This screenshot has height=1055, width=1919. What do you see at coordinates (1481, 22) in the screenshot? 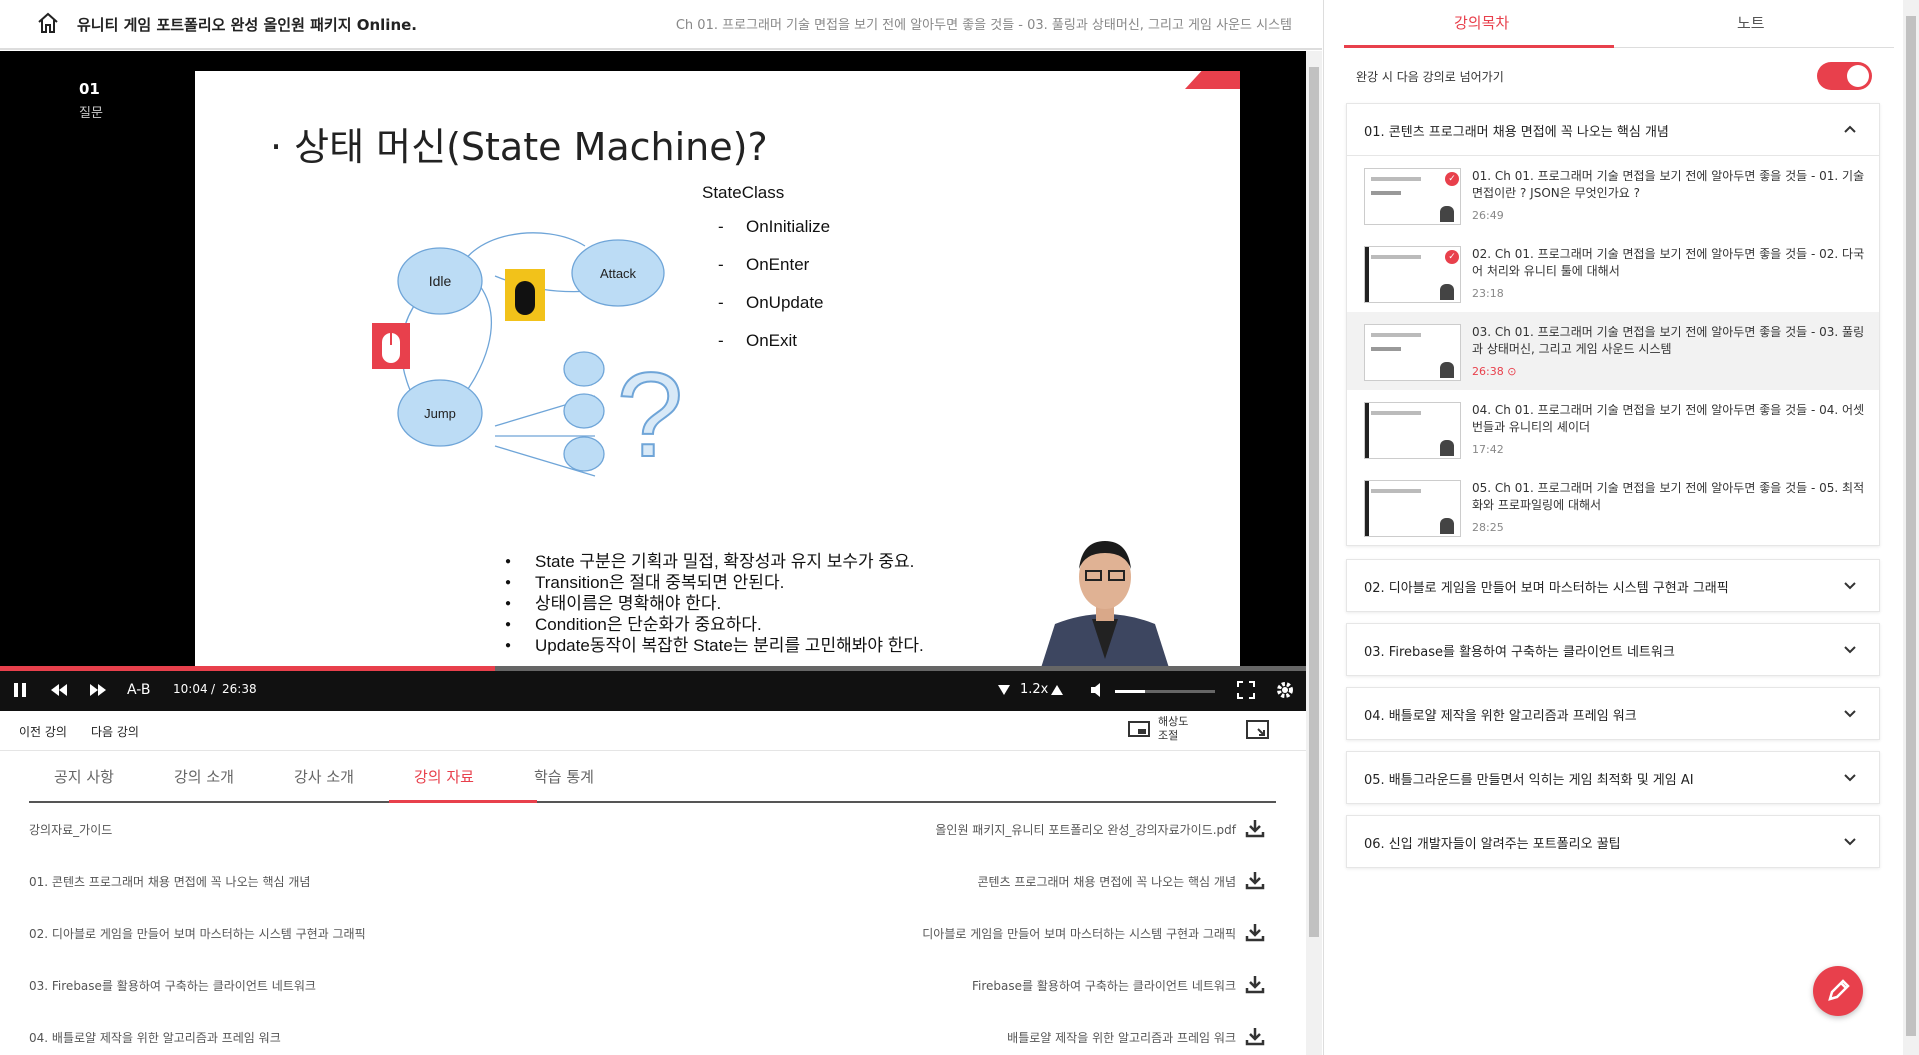
I see `tab-toc: 강의목차` at bounding box center [1481, 22].